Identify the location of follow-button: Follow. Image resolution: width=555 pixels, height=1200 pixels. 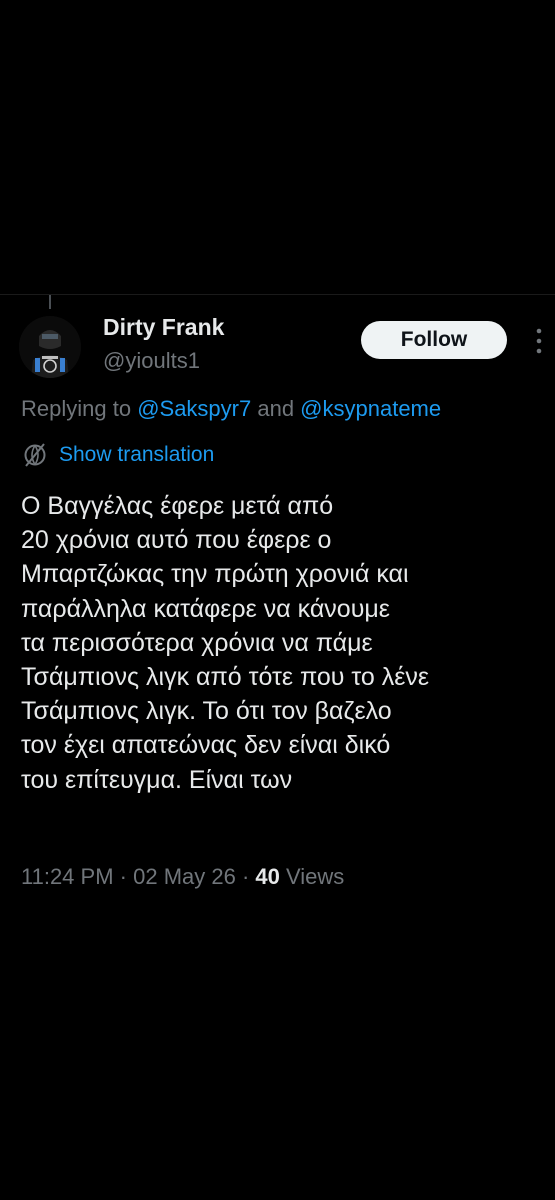
(434, 340).